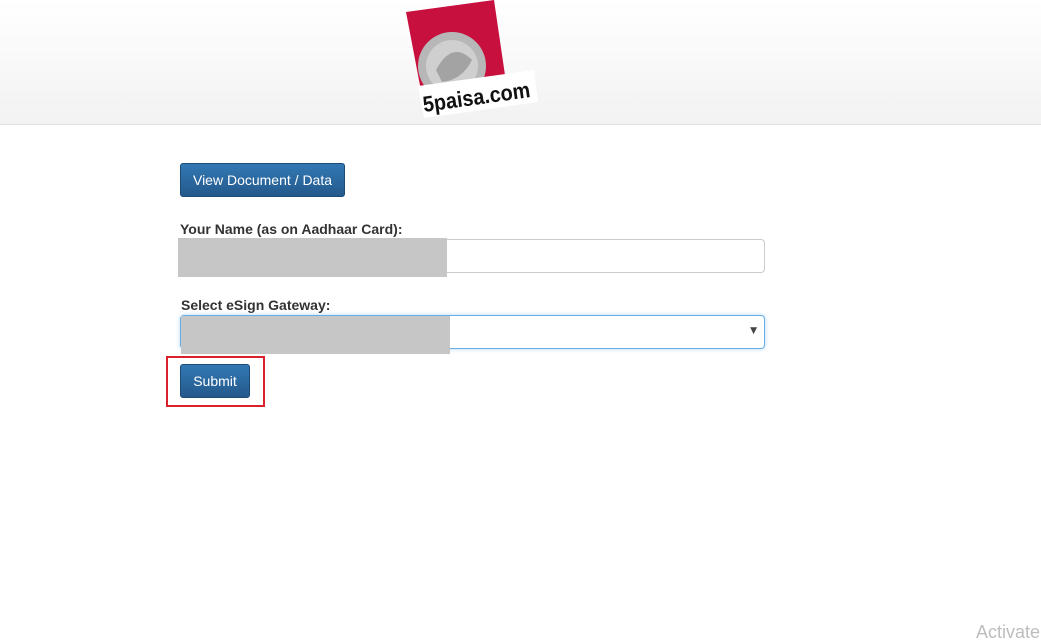  I want to click on name-label: Your Name (as on Aadhaar Card):, so click(291, 229).